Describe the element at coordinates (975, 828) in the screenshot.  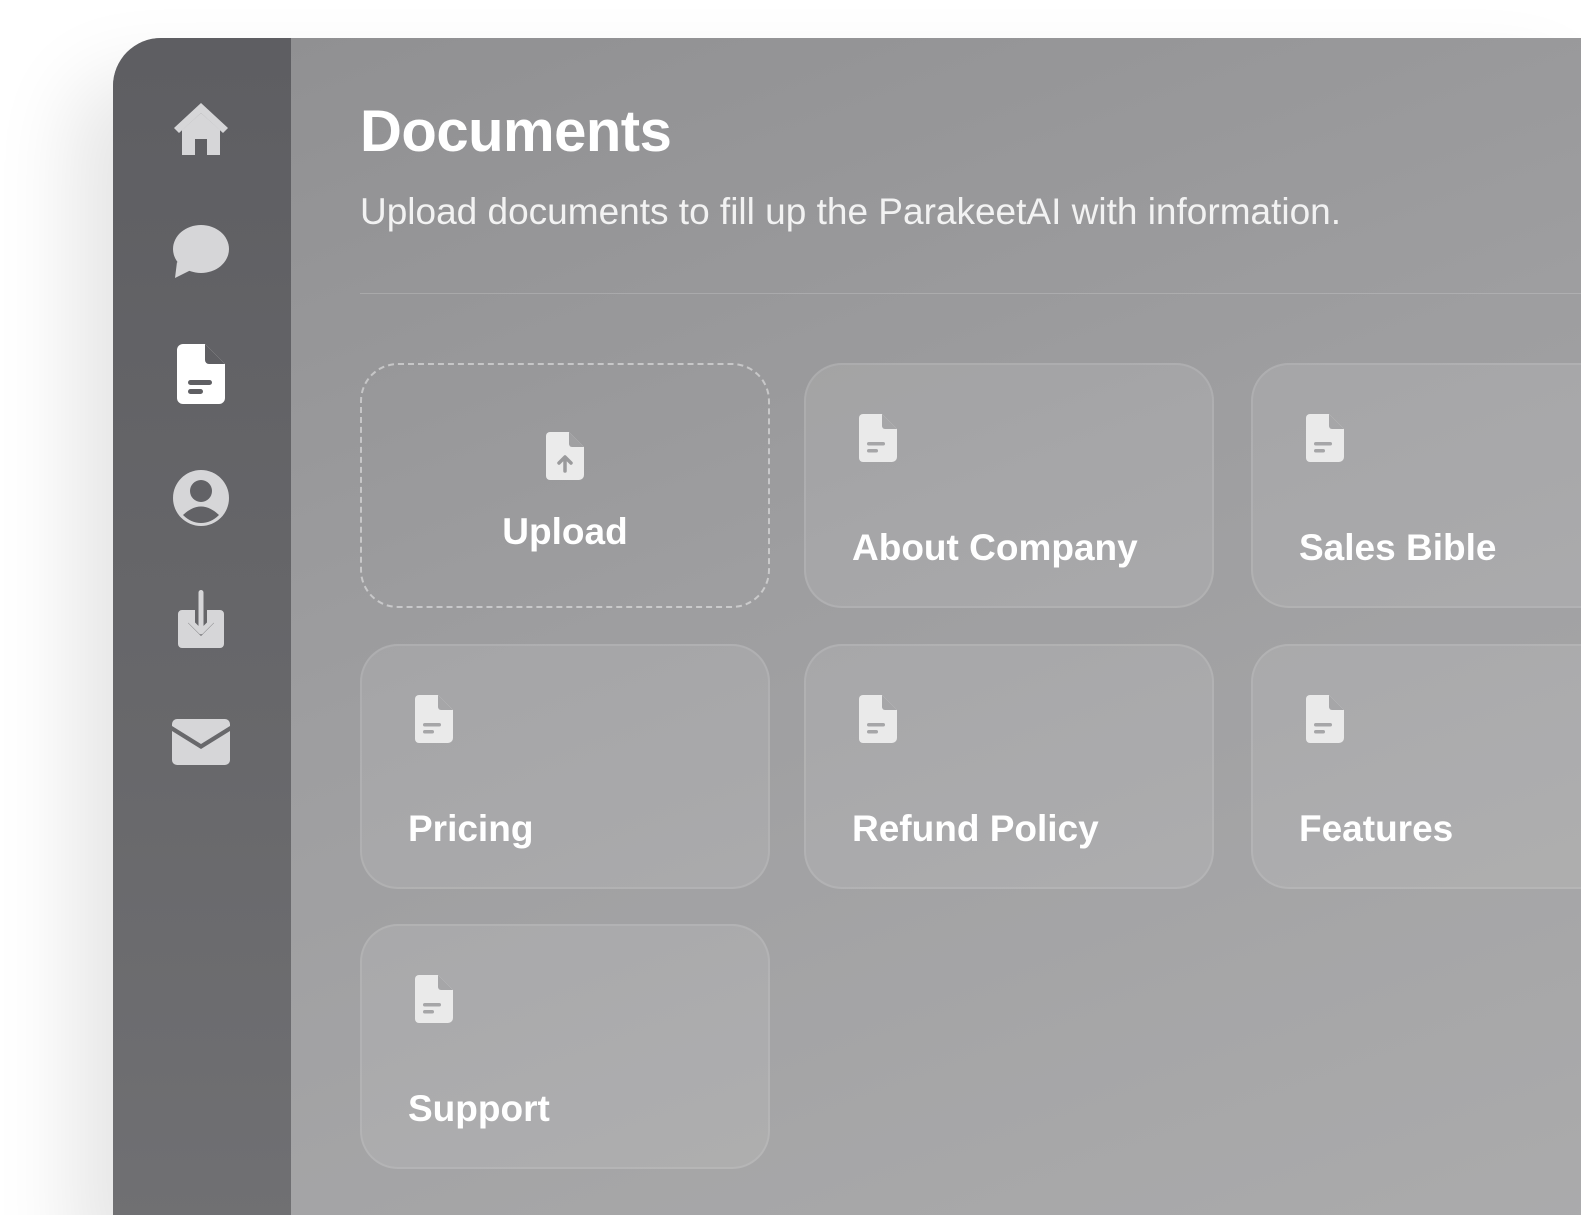
I see `card-label: Refund Policy` at that location.